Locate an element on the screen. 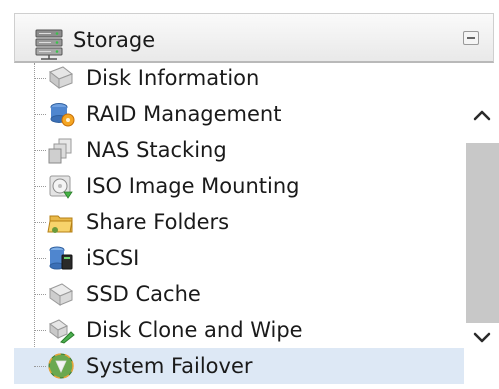 Image resolution: width=499 pixels, height=389 pixels. iscsi-icon is located at coordinates (61, 258).